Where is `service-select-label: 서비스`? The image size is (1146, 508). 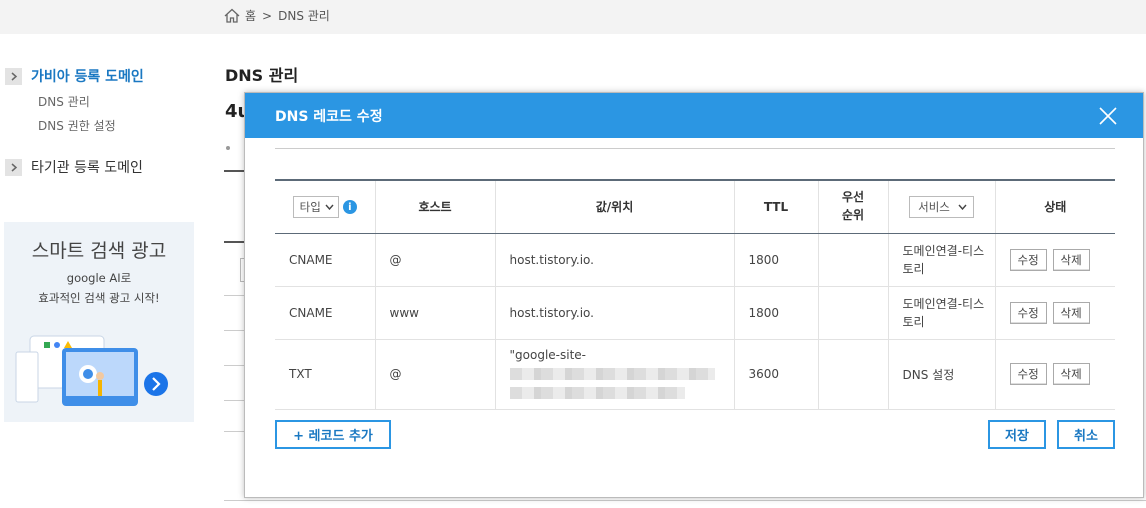 service-select-label: 서비스 is located at coordinates (934, 206).